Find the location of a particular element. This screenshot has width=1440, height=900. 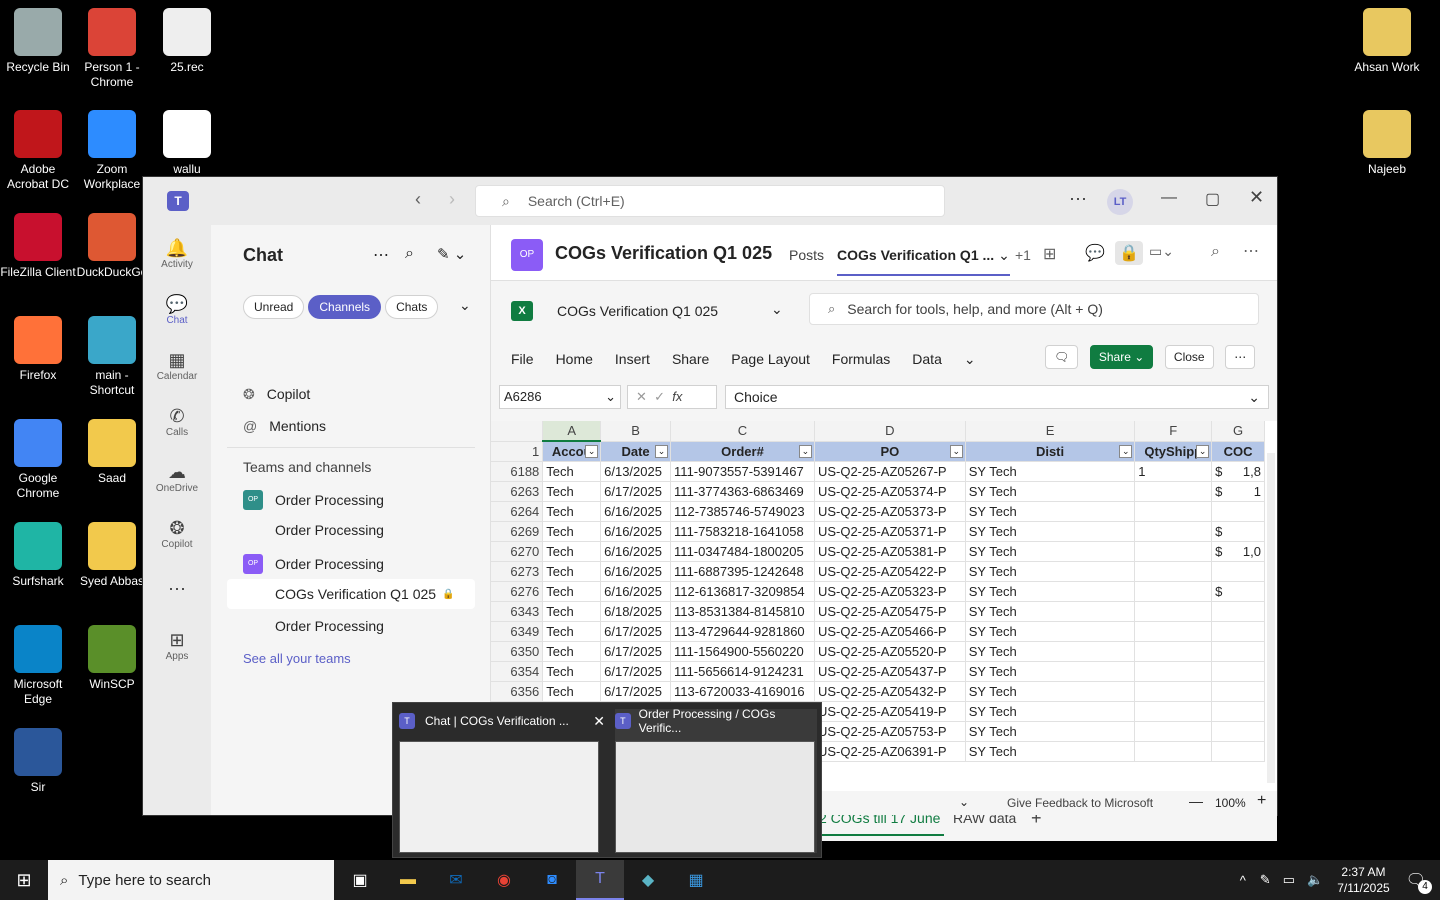

search-box: ⌕ Search (Ctrl+E) is located at coordinates (710, 201).